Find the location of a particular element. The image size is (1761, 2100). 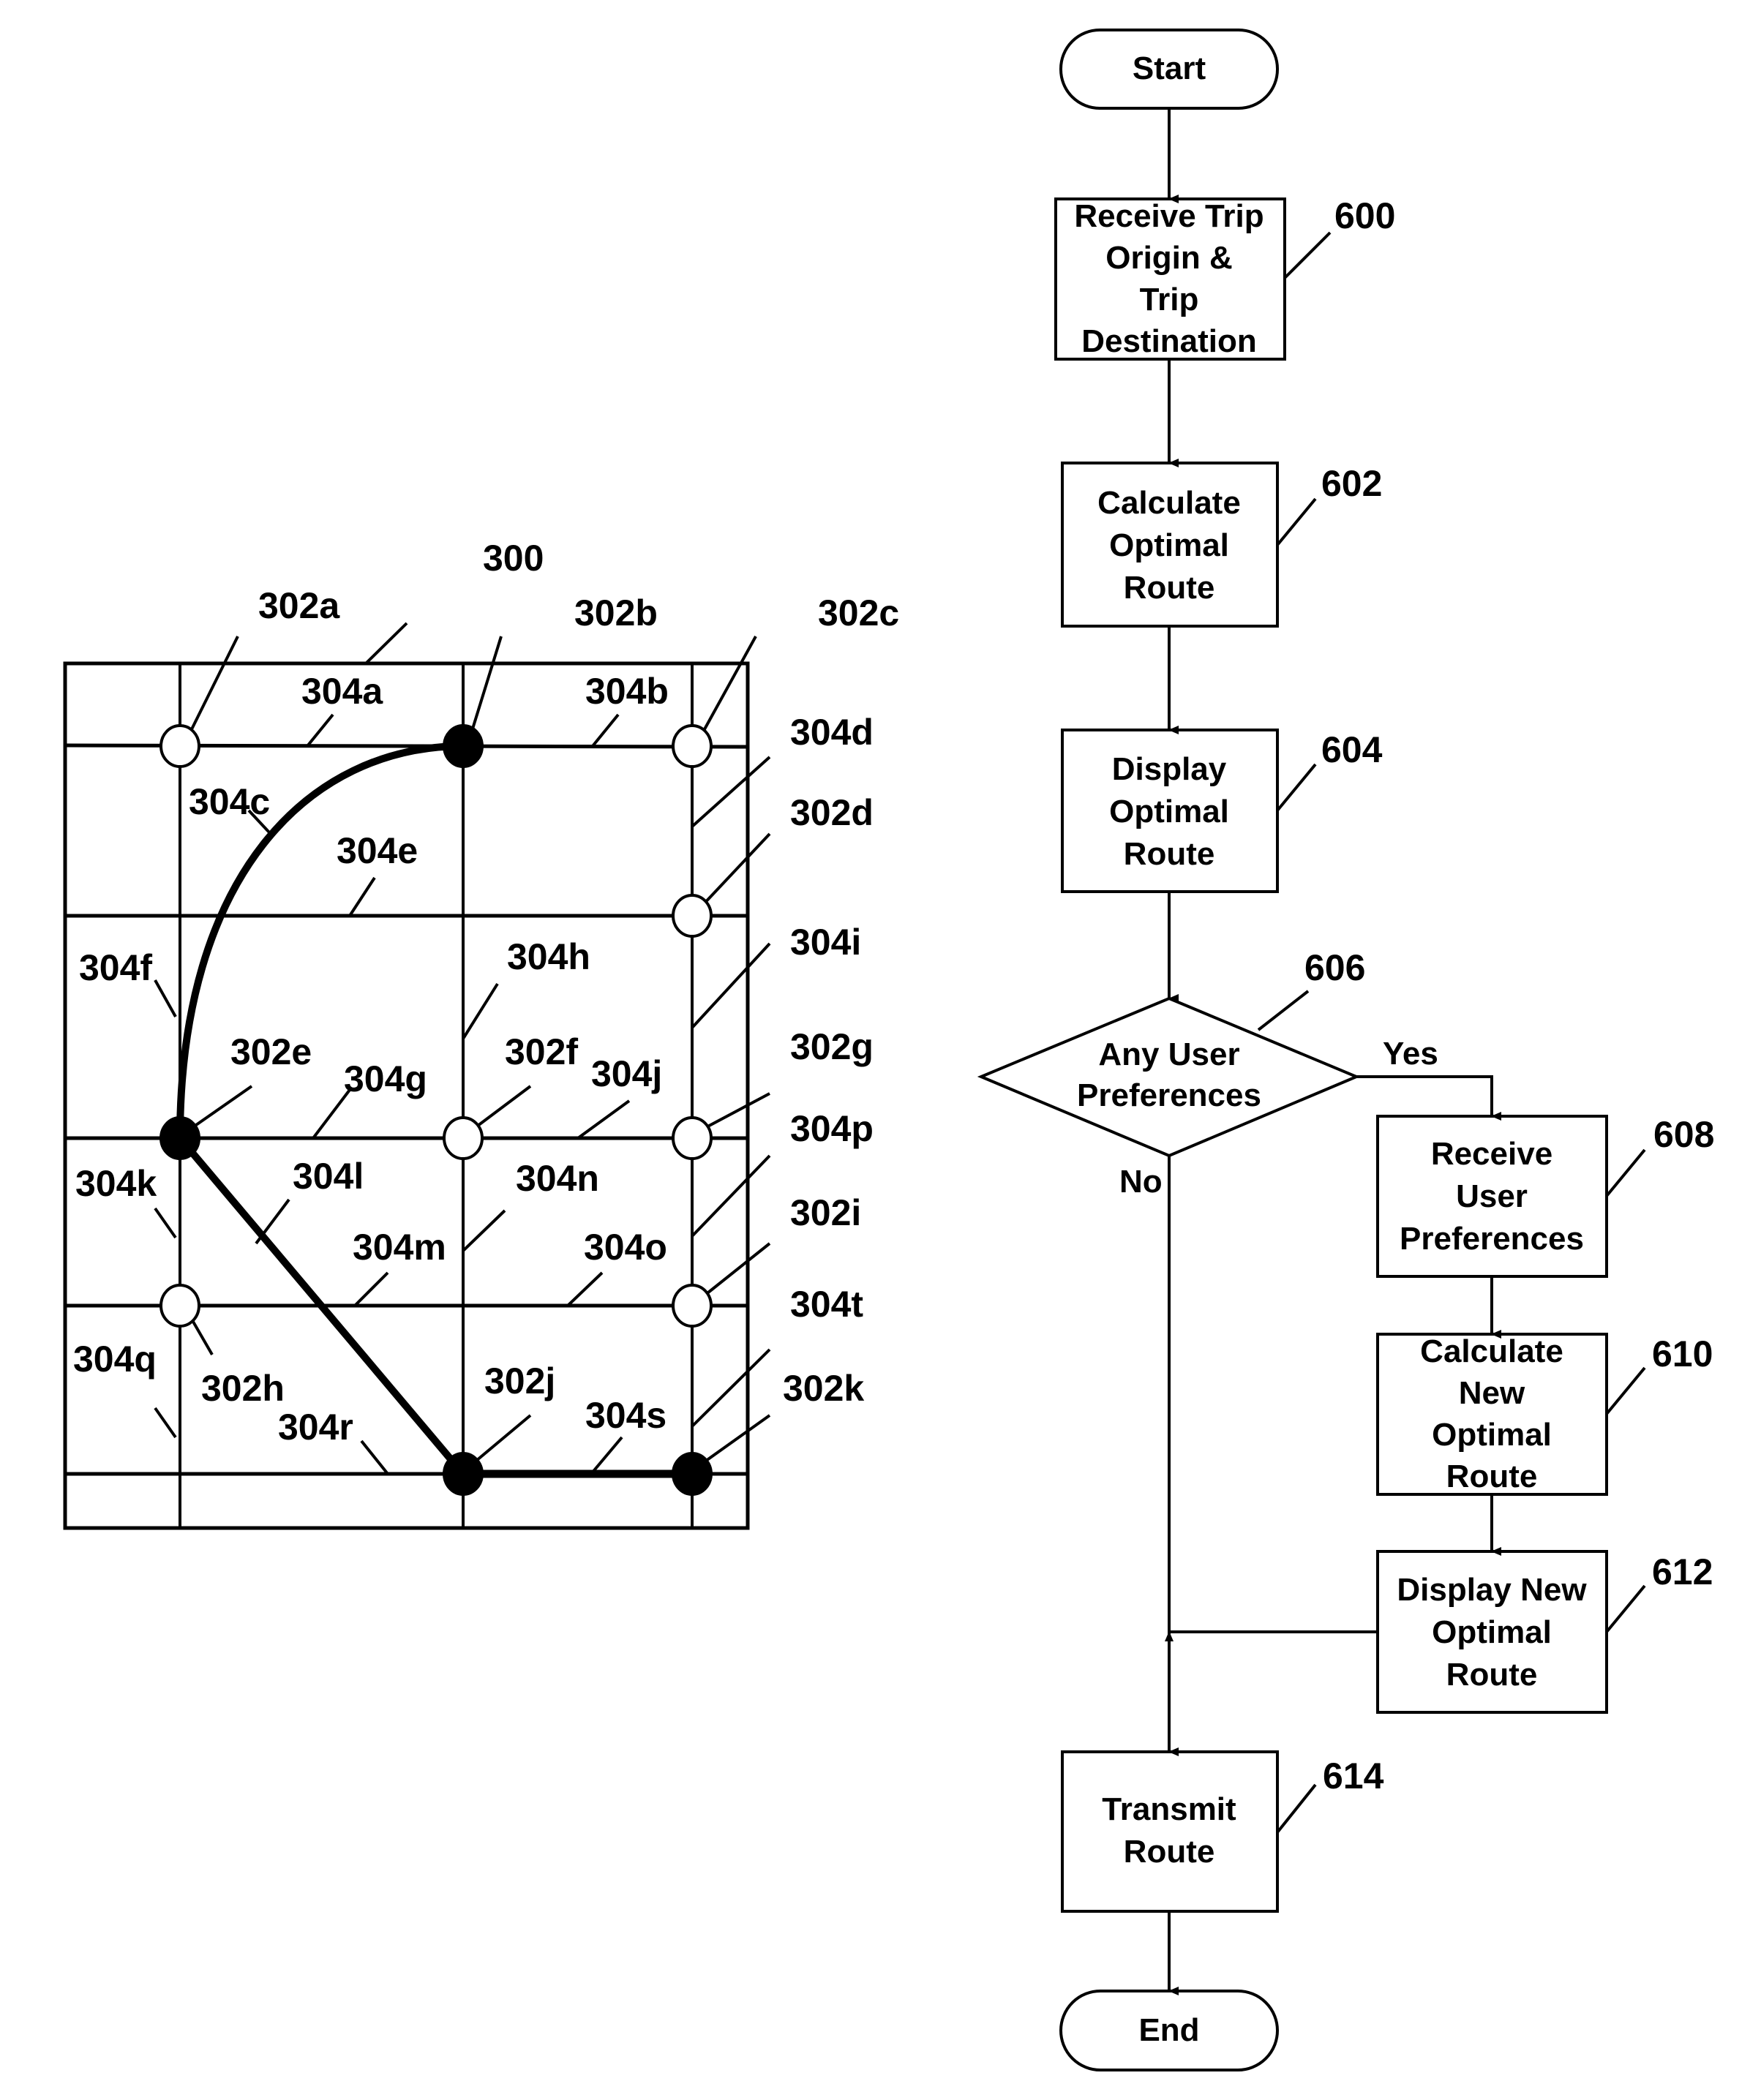

node-302g is located at coordinates (693, 1138).